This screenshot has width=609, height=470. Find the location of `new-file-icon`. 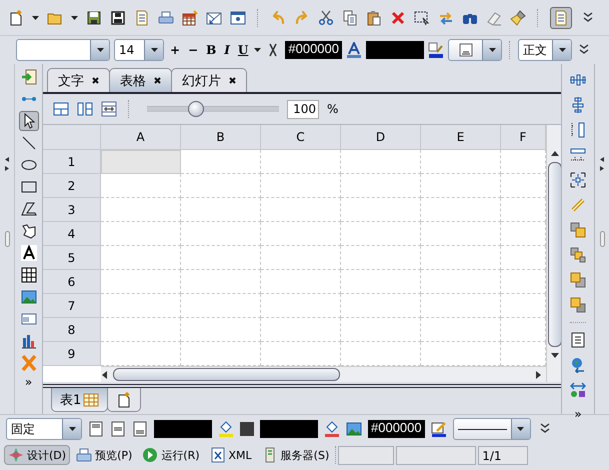

new-file-icon is located at coordinates (16, 18).